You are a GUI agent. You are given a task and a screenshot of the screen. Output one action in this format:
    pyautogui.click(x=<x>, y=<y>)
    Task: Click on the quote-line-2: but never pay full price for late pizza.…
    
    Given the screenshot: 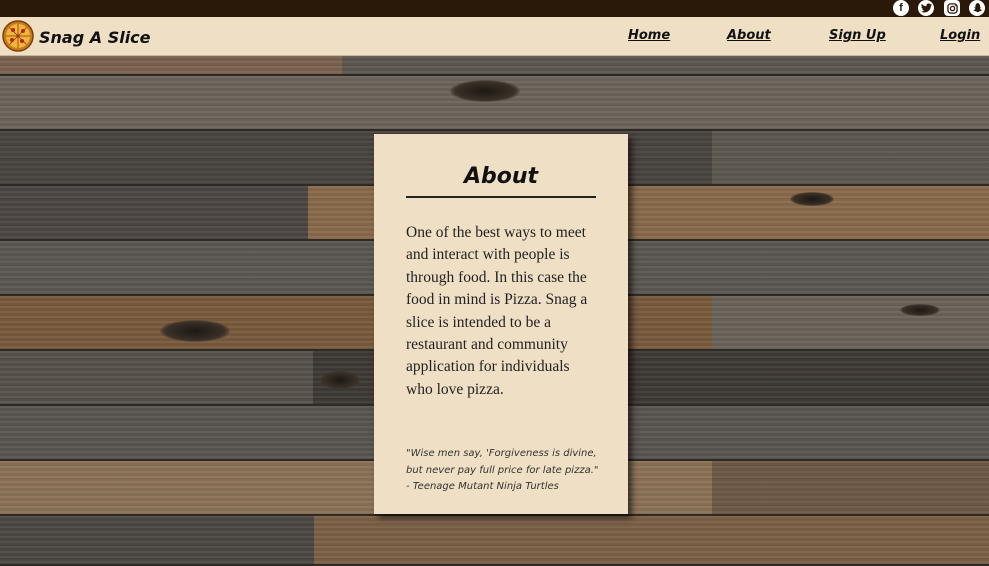 What is the action you would take?
    pyautogui.click(x=502, y=470)
    